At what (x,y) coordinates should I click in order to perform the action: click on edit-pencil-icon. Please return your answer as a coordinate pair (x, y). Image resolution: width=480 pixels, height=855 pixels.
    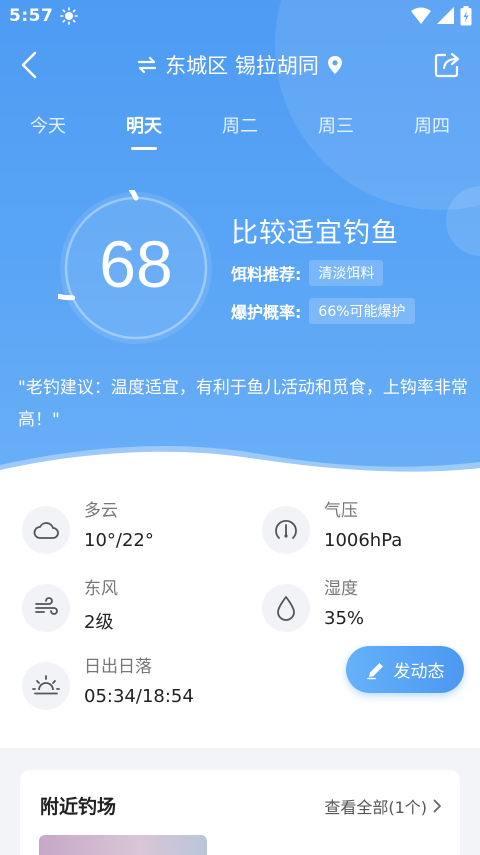
    Looking at the image, I should click on (374, 670).